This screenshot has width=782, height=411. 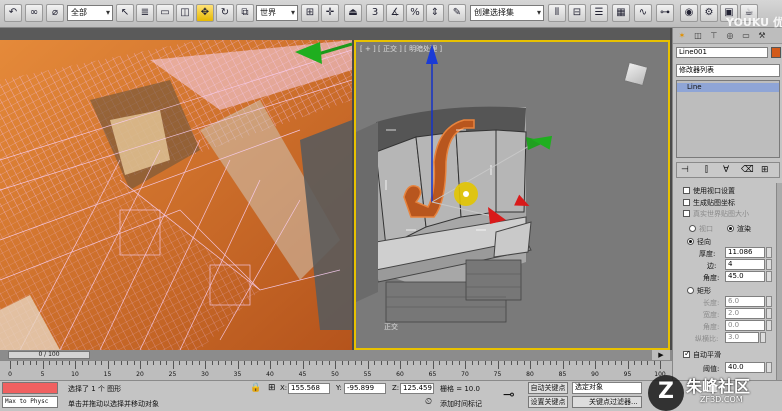 What do you see at coordinates (310, 13) in the screenshot?
I see `pivot-icon: ⊞` at bounding box center [310, 13].